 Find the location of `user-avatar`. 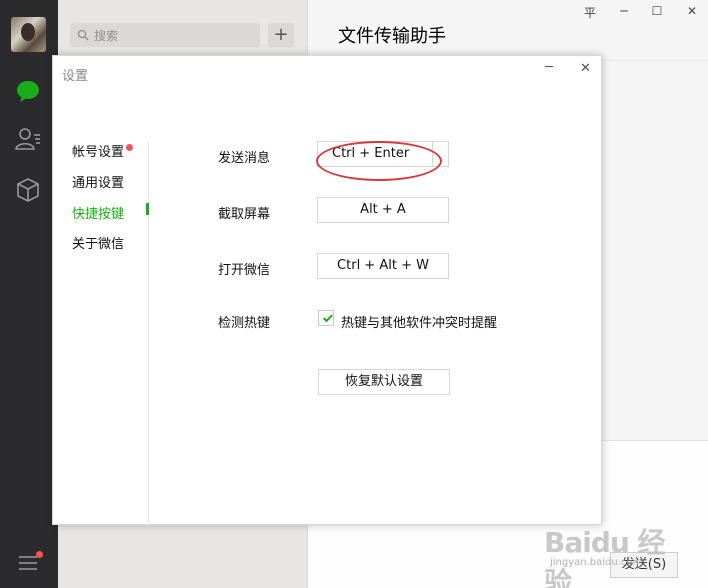

user-avatar is located at coordinates (28, 34).